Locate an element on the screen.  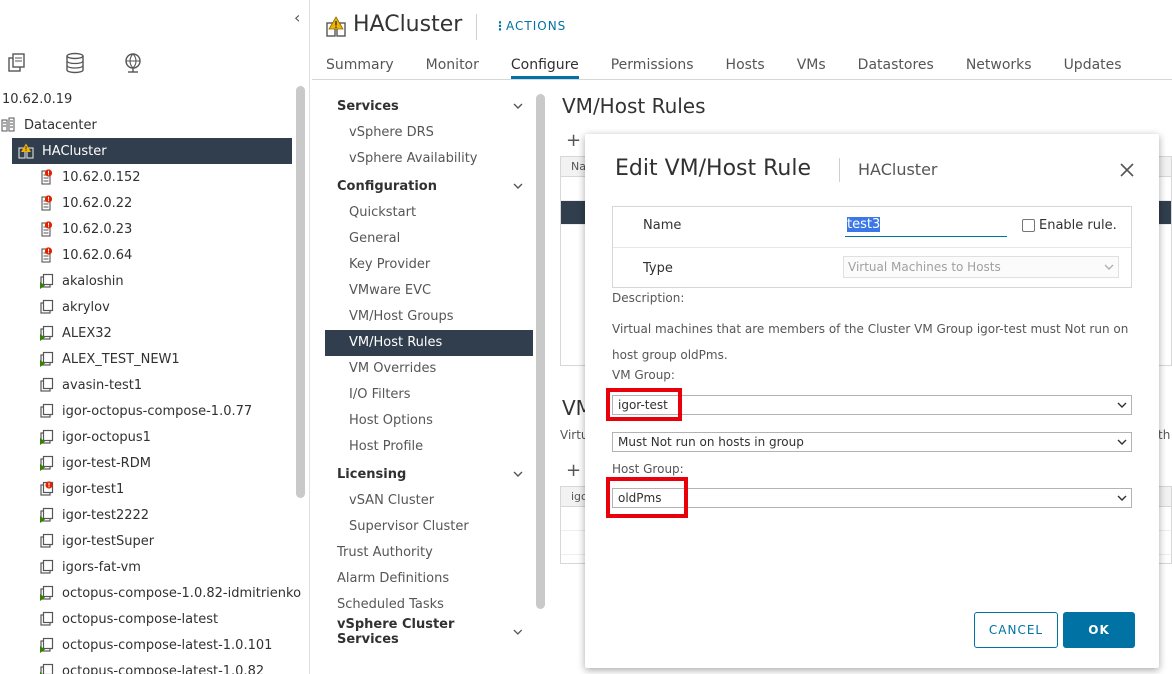
subnav-item-vm-host-rules: VM/Host Rules is located at coordinates (429, 343).